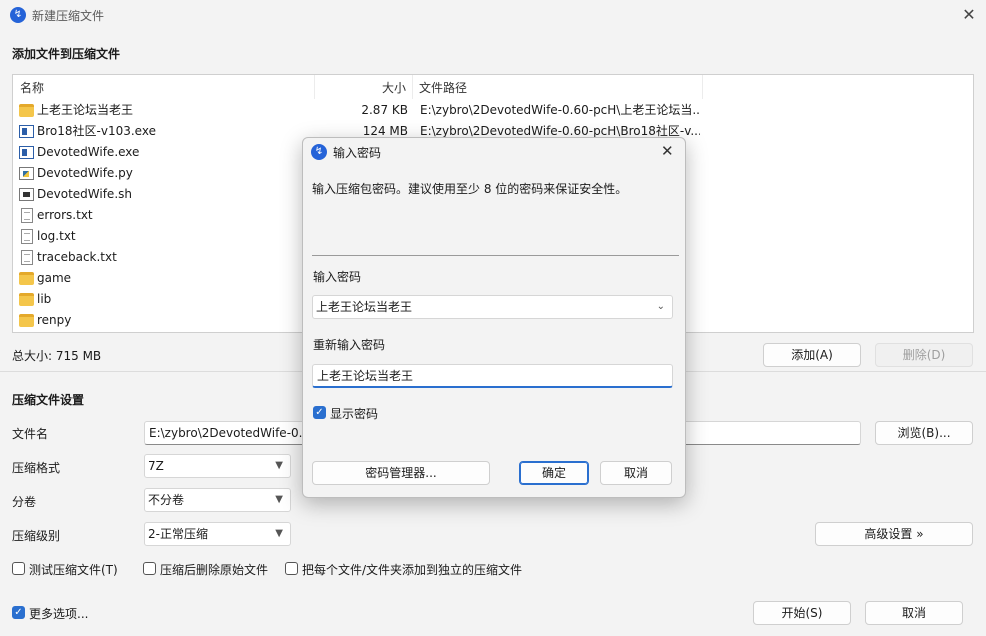 The width and height of the screenshot is (986, 636). I want to click on python-file-icon, so click(26, 173).